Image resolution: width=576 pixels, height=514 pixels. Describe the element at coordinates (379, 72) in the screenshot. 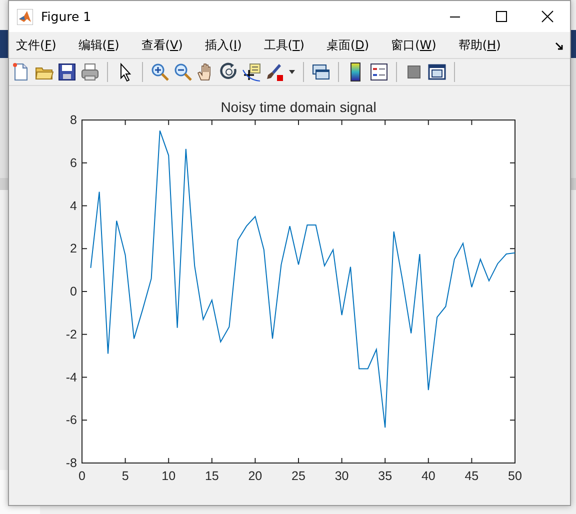

I see `legend-icon` at that location.